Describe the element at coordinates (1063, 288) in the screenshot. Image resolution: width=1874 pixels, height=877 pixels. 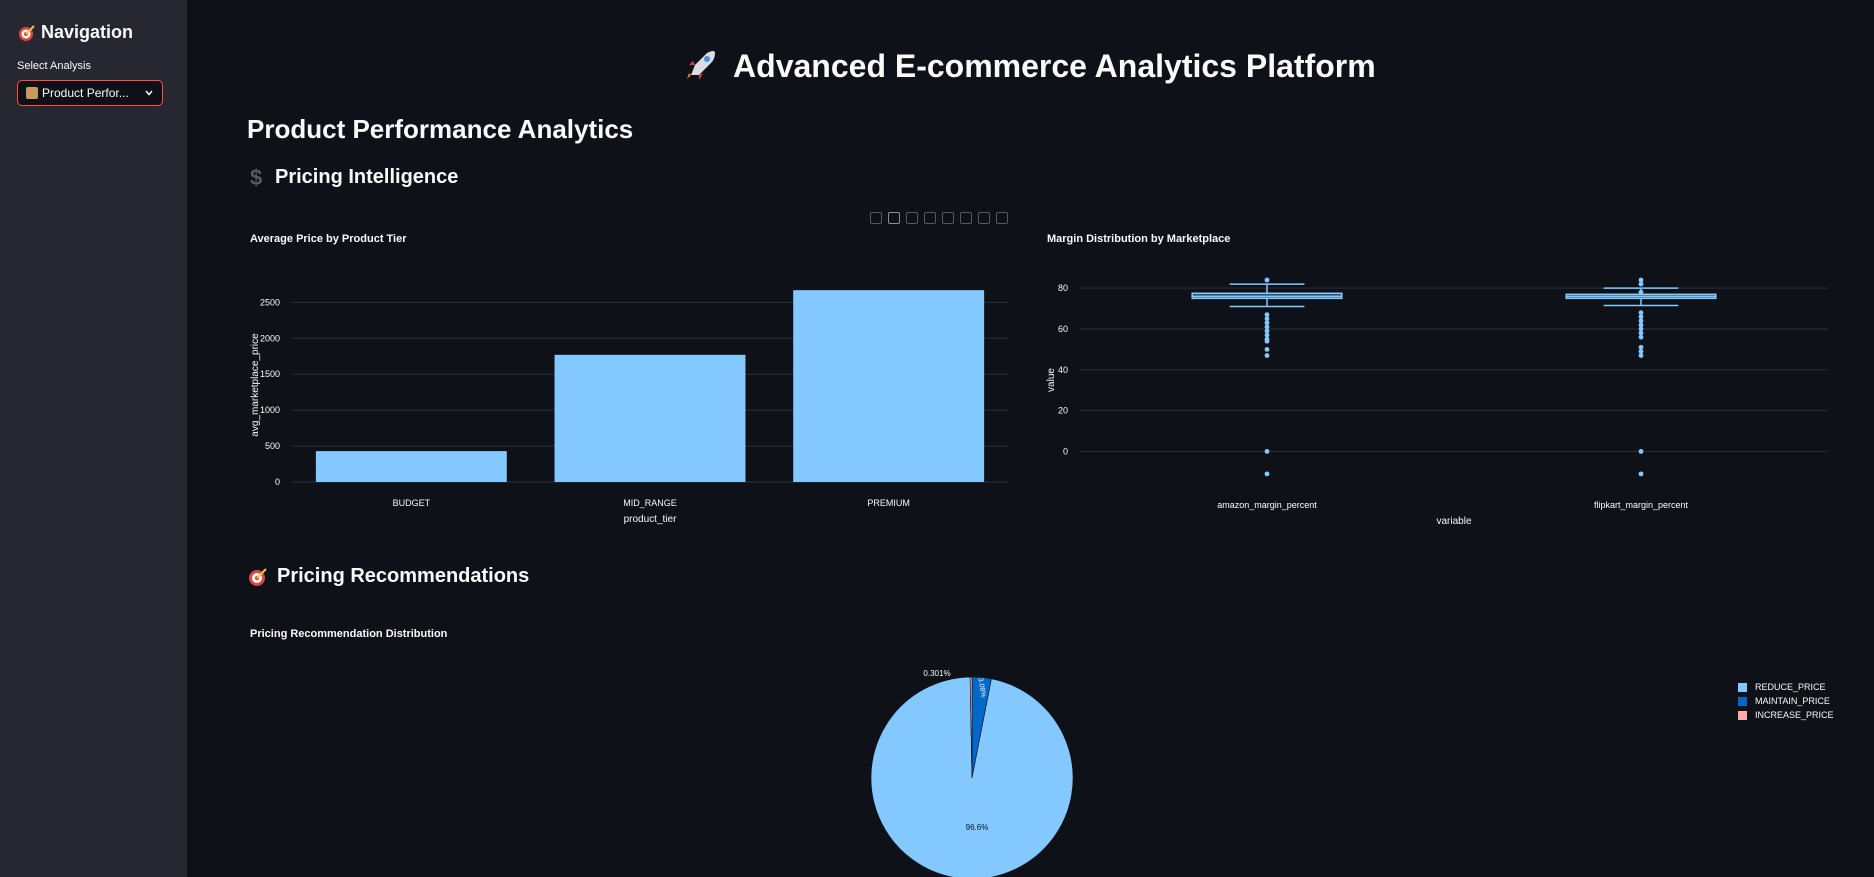
I see `y-tick-label: 80` at that location.